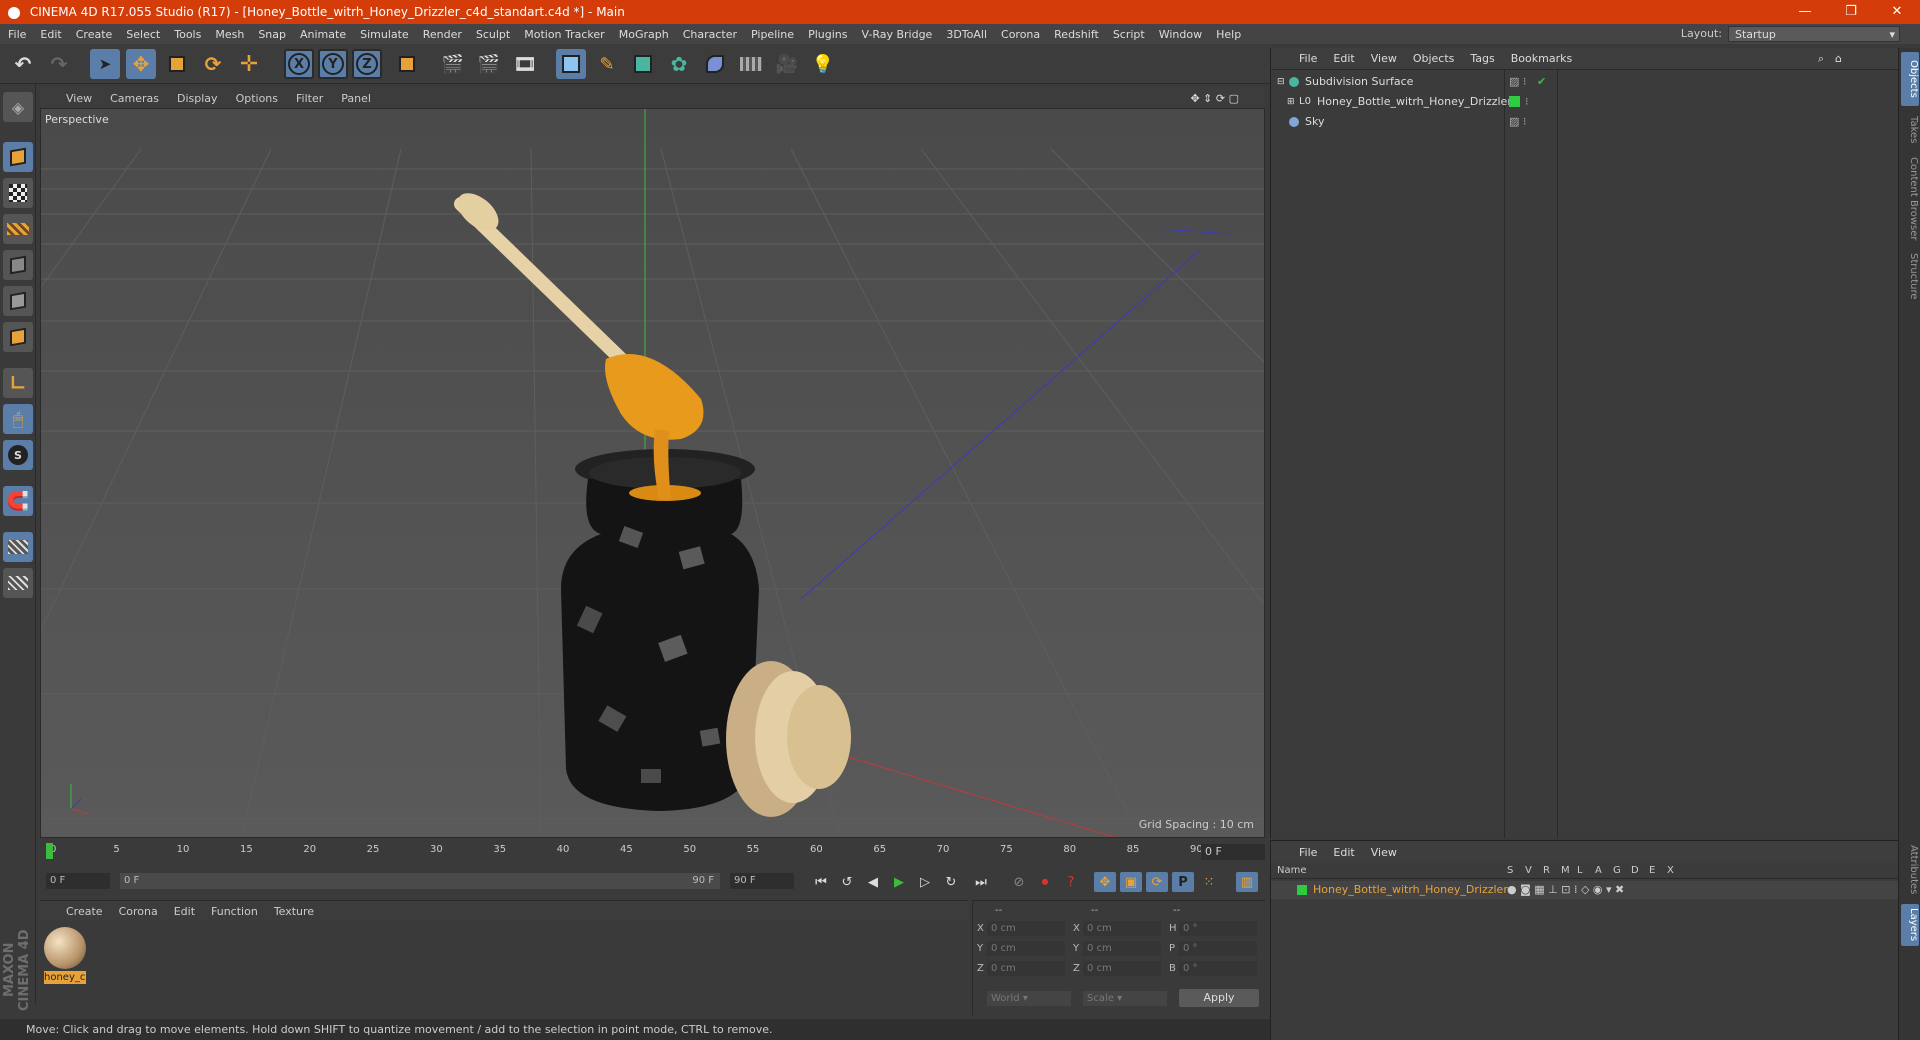 This screenshot has height=1040, width=1920. What do you see at coordinates (356, 98) in the screenshot?
I see `viewport-menu-panel: Panel` at bounding box center [356, 98].